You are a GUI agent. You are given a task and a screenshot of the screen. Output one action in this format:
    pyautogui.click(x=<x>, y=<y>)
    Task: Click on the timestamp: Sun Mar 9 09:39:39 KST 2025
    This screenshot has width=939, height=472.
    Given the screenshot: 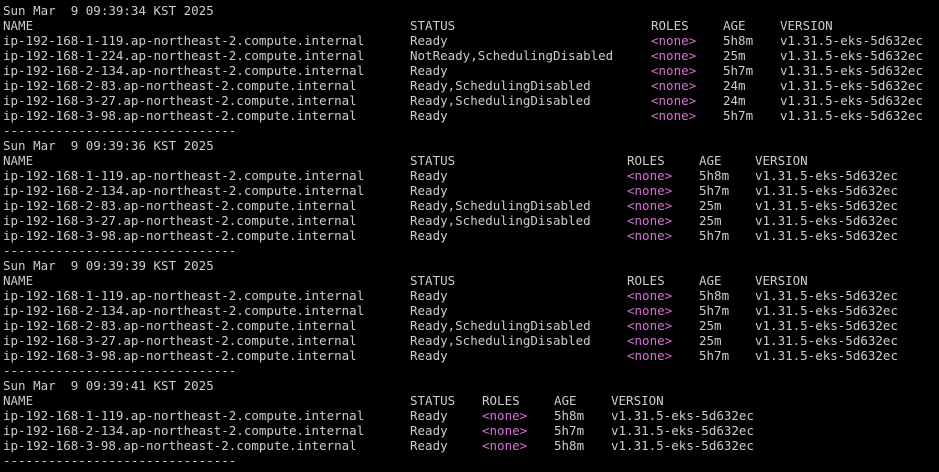 What is the action you would take?
    pyautogui.click(x=108, y=265)
    